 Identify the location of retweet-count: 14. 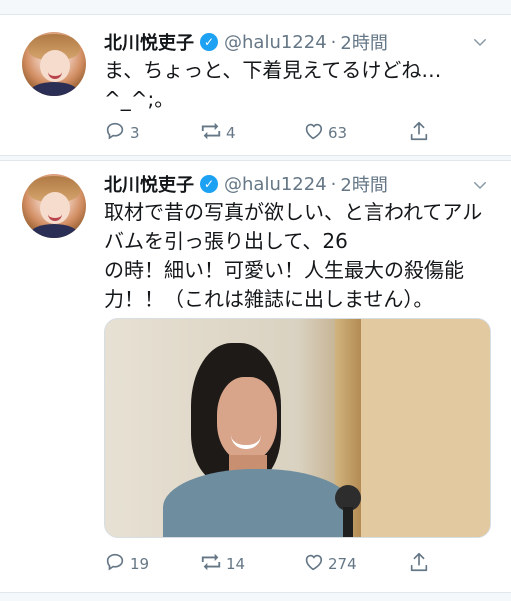
(236, 564).